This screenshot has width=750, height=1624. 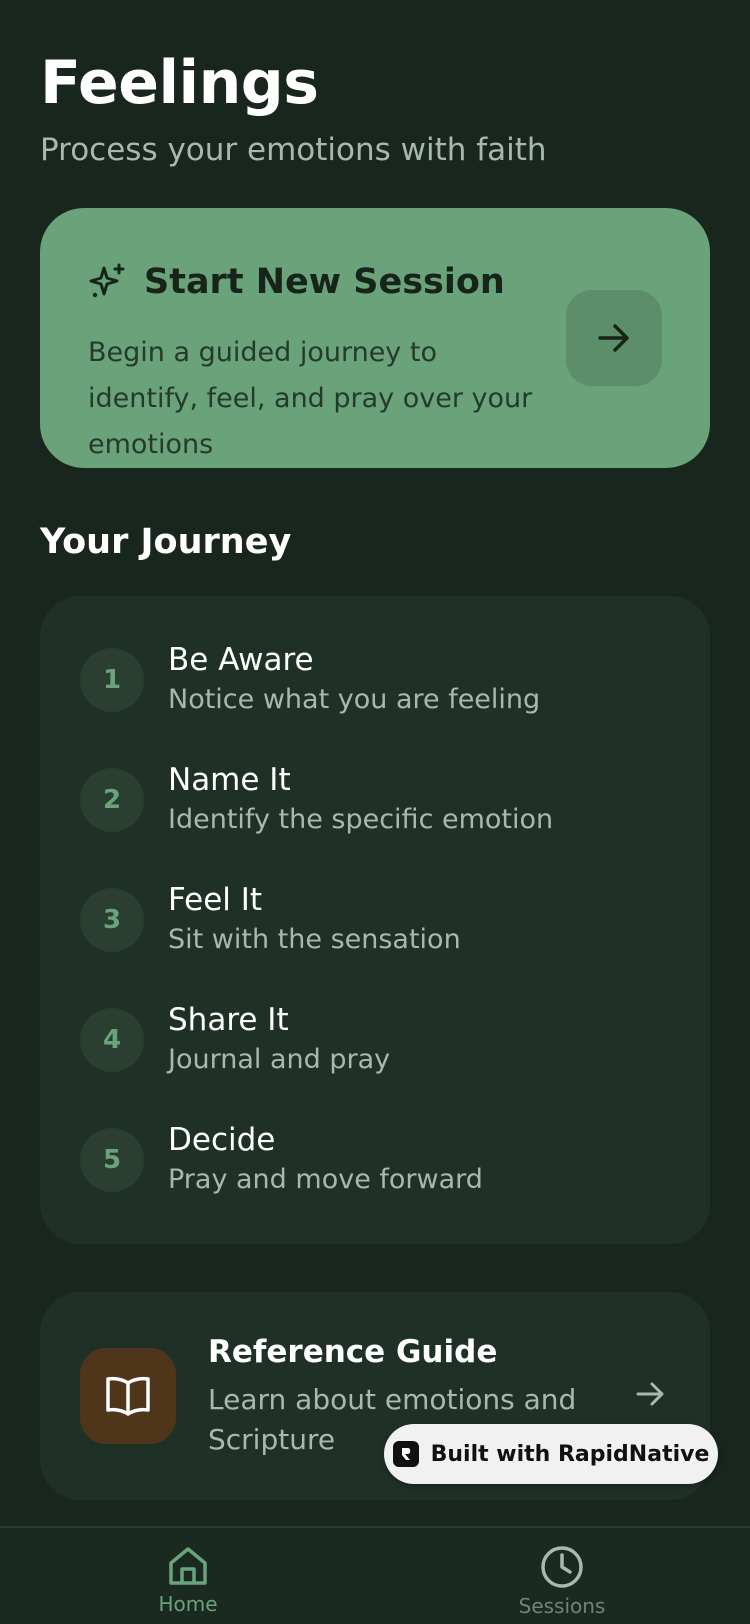 What do you see at coordinates (188, 1604) in the screenshot?
I see `nav-label: Home` at bounding box center [188, 1604].